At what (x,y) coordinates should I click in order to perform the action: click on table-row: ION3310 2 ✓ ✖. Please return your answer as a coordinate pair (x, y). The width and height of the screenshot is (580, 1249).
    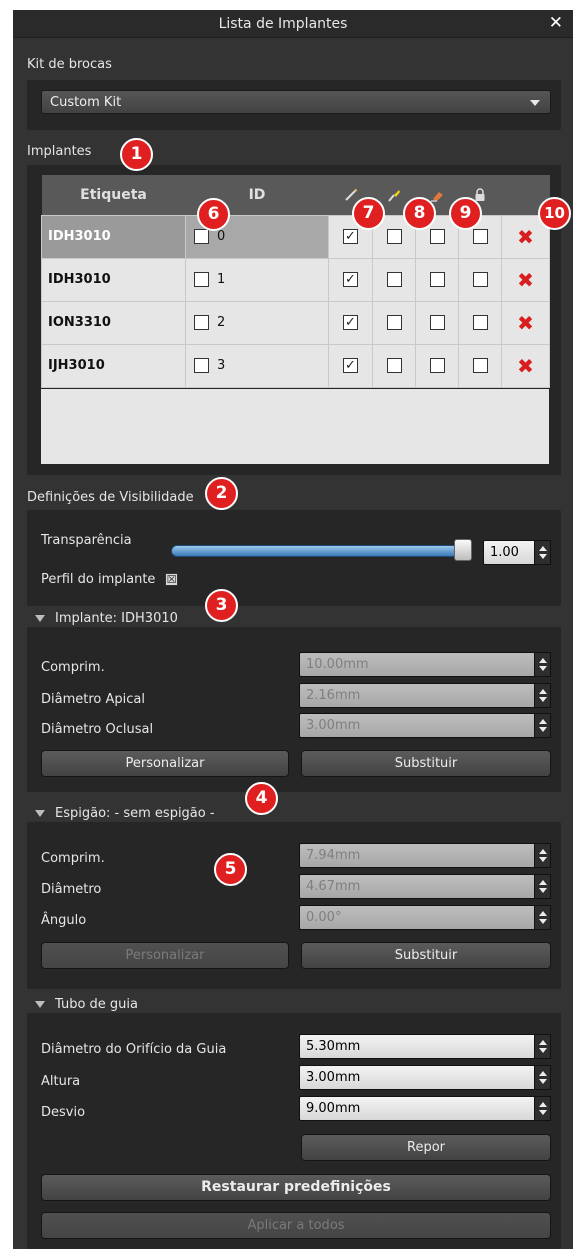
    Looking at the image, I should click on (295, 322).